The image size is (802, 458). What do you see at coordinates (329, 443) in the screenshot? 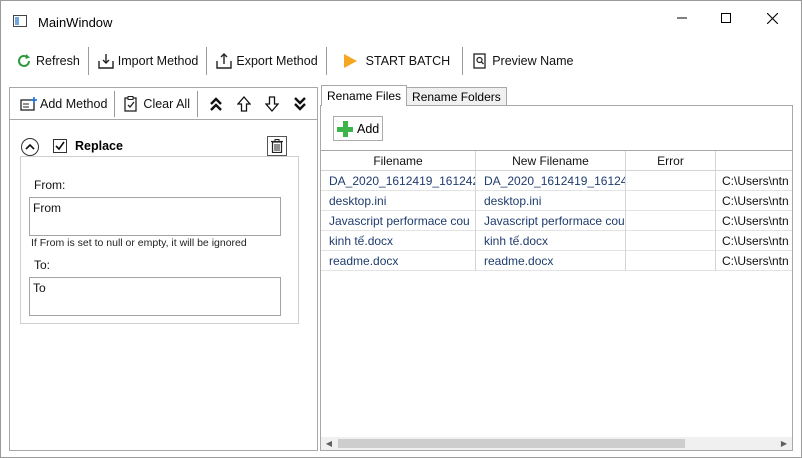
I see `scroll-left-icon: ◀` at bounding box center [329, 443].